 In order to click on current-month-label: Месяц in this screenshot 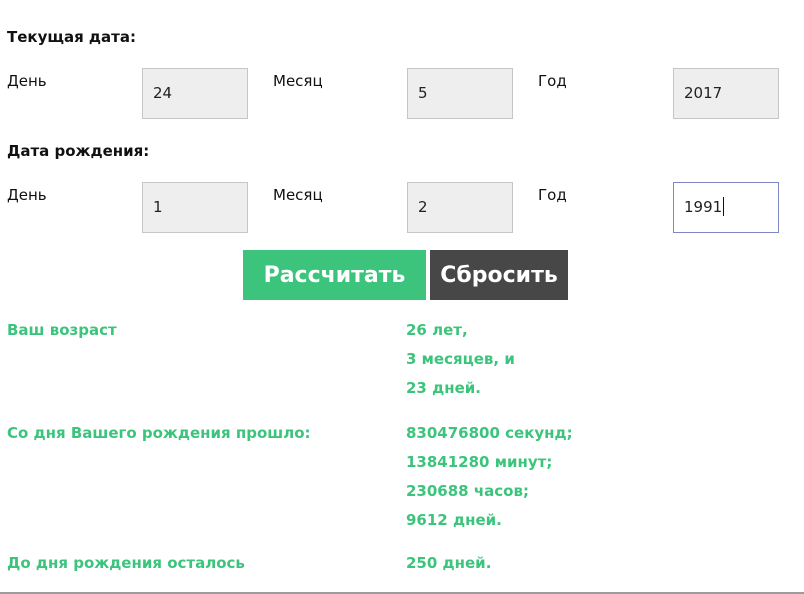, I will do `click(298, 81)`.